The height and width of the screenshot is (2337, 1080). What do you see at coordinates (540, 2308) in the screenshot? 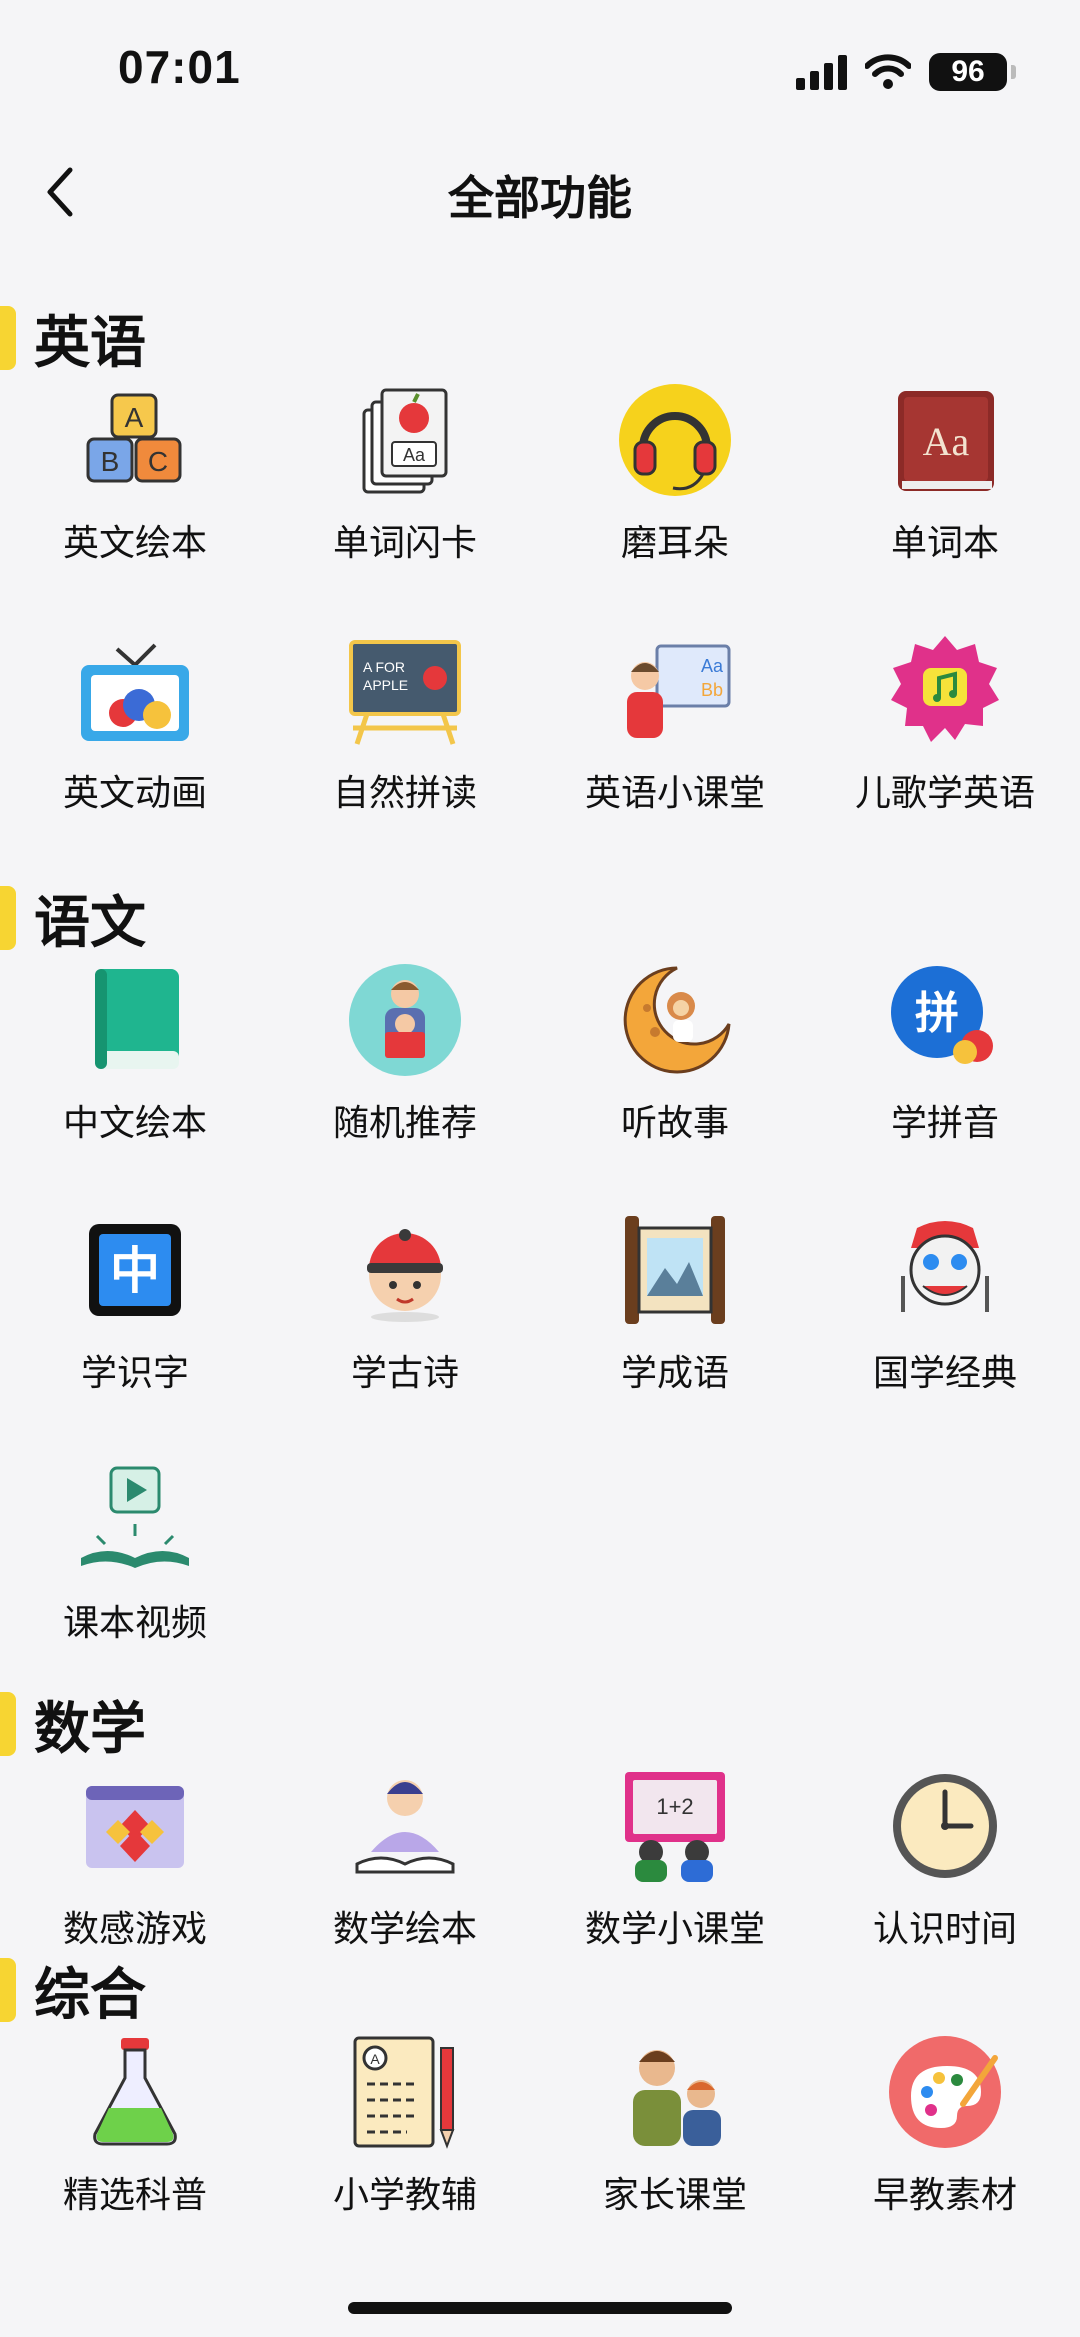
I see `home-indicator` at bounding box center [540, 2308].